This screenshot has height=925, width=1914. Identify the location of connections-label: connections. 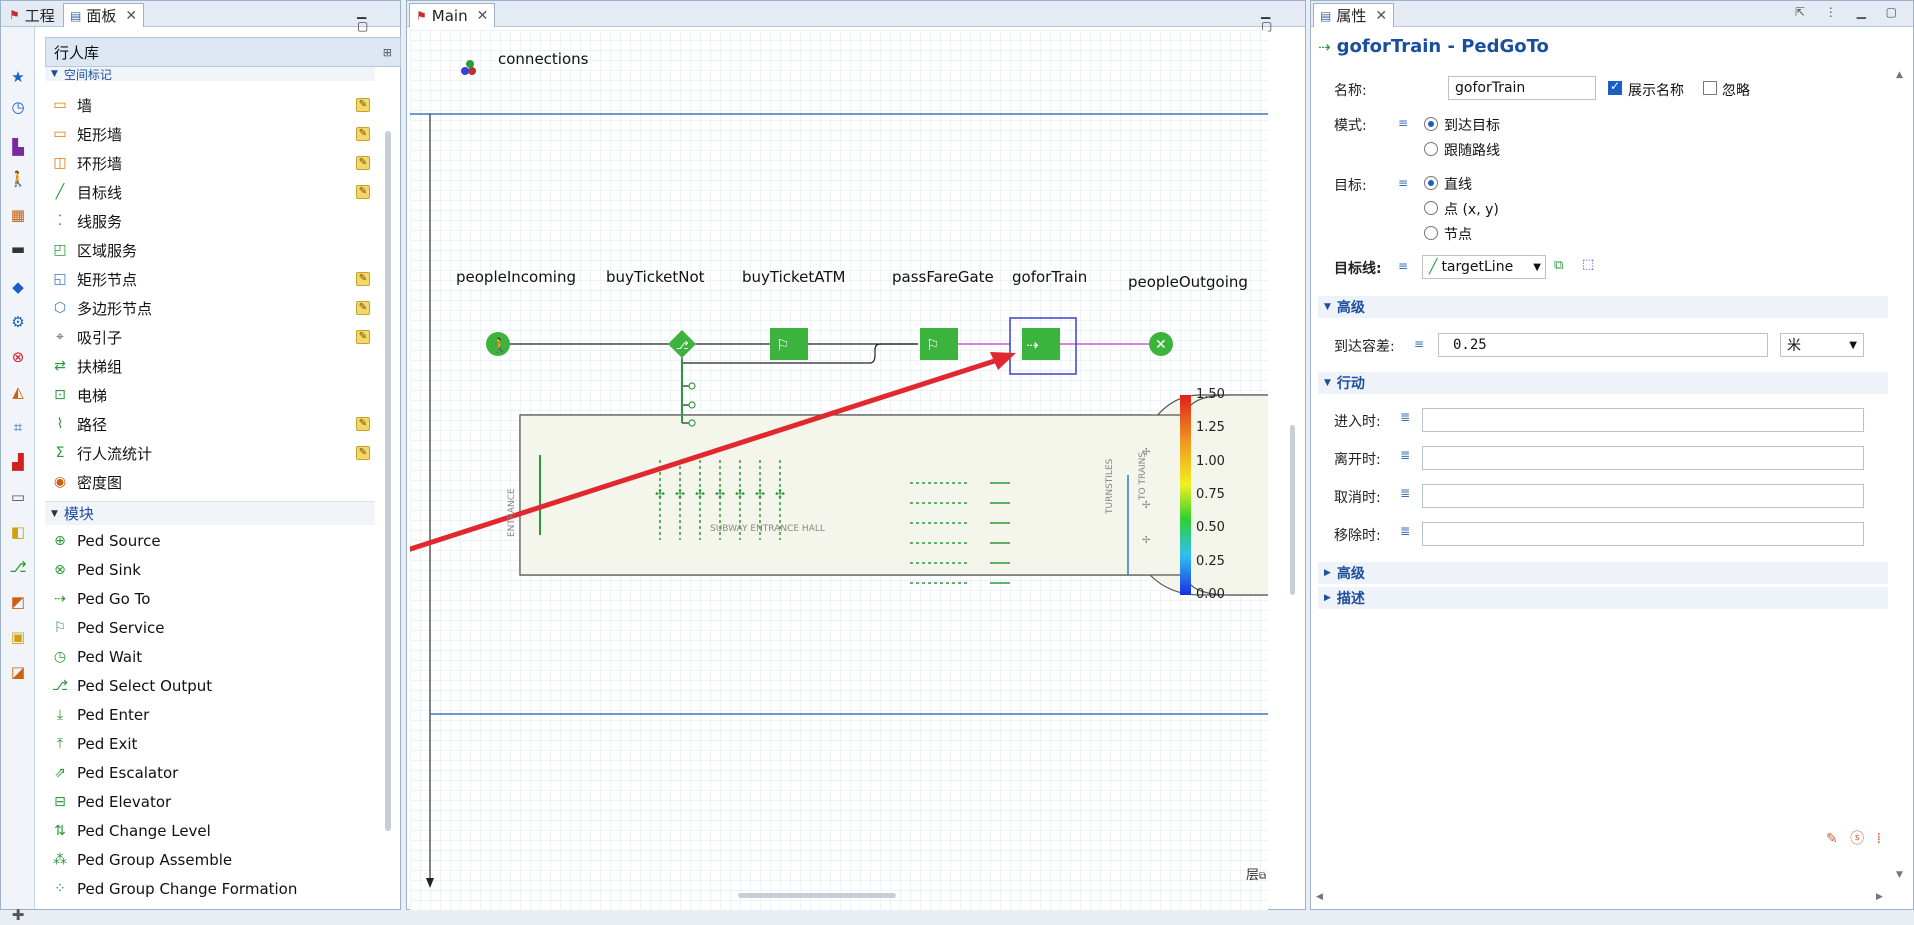
(543, 59).